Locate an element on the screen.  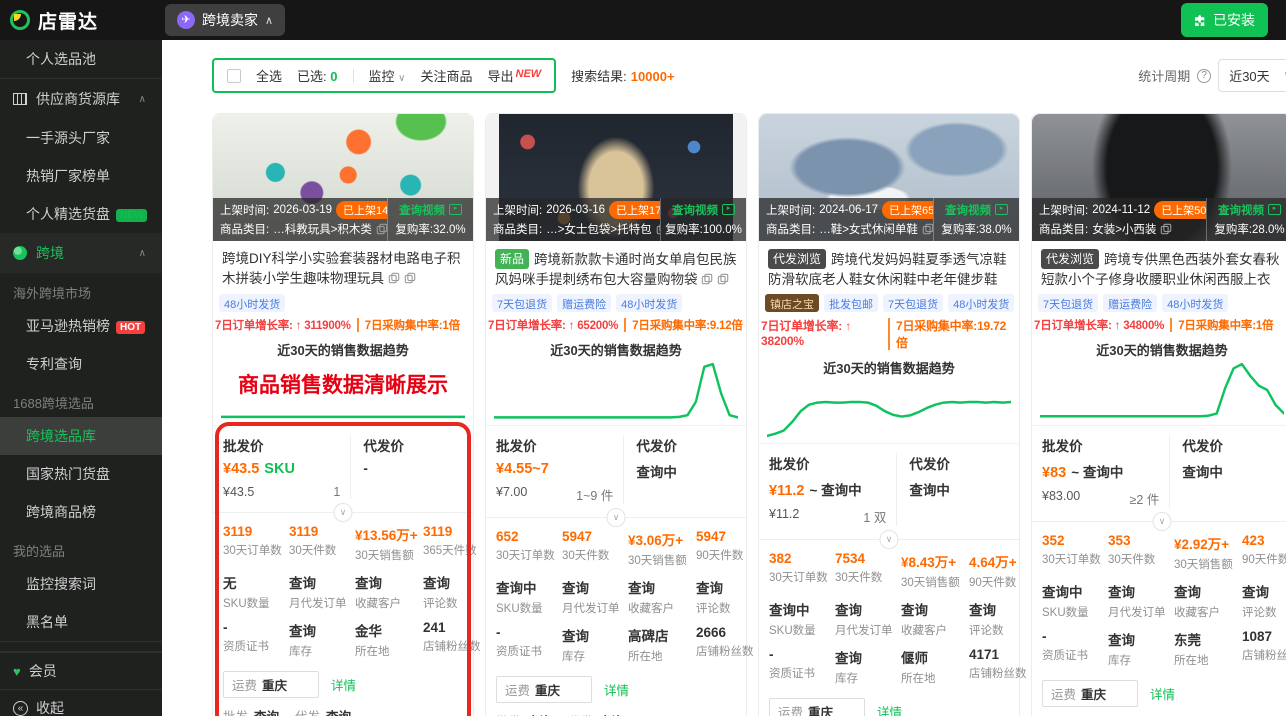
sidebar-item: 亚马逊热销榜 HOT is located at coordinates (81, 326).